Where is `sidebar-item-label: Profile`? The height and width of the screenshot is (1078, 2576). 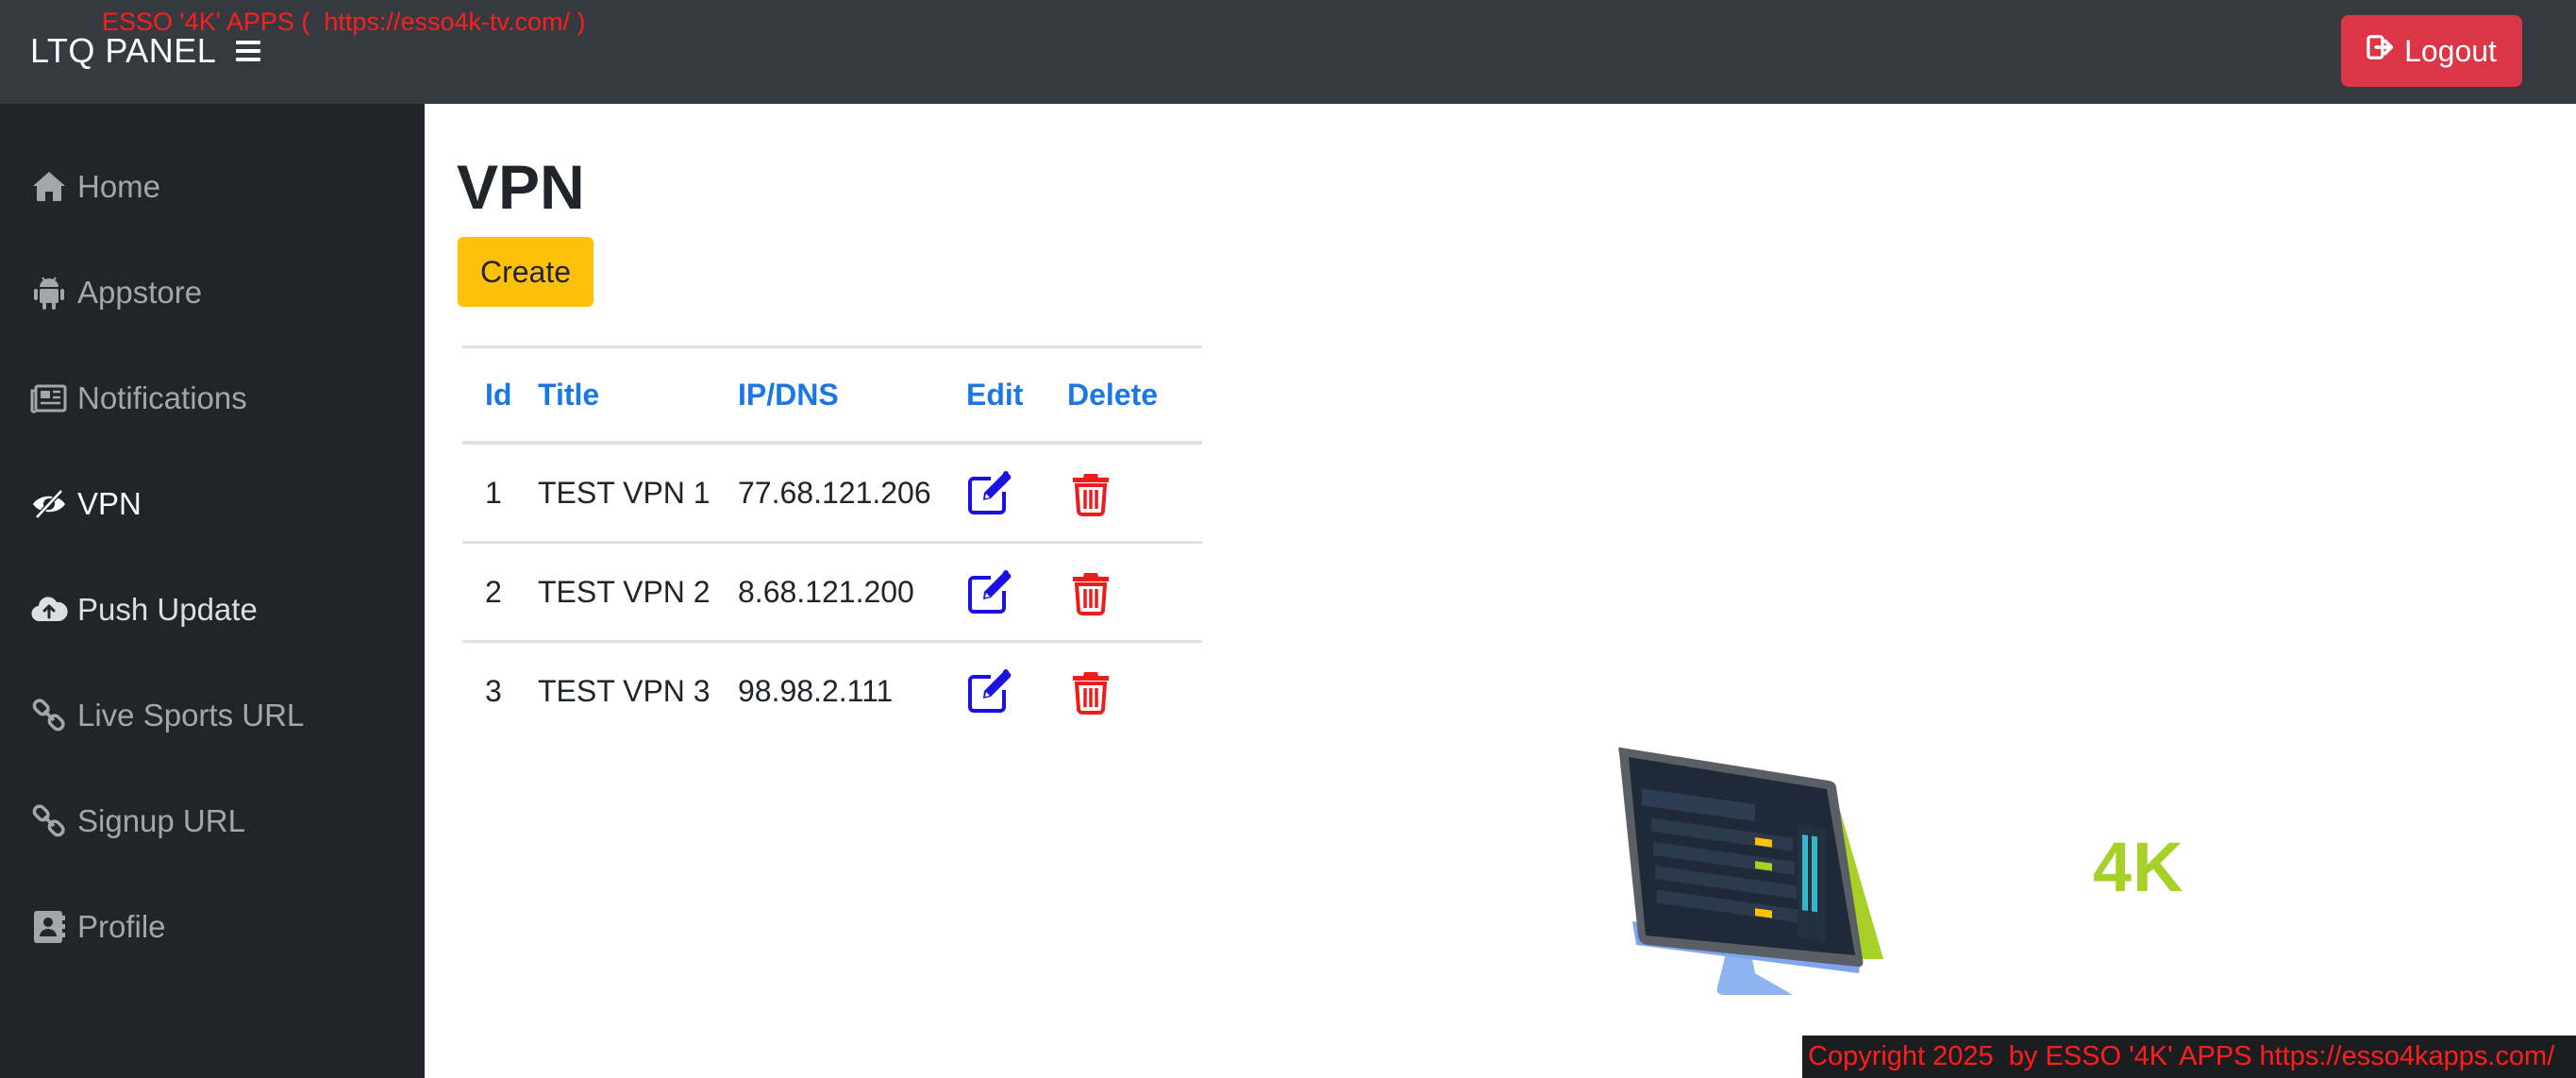 sidebar-item-label: Profile is located at coordinates (121, 926).